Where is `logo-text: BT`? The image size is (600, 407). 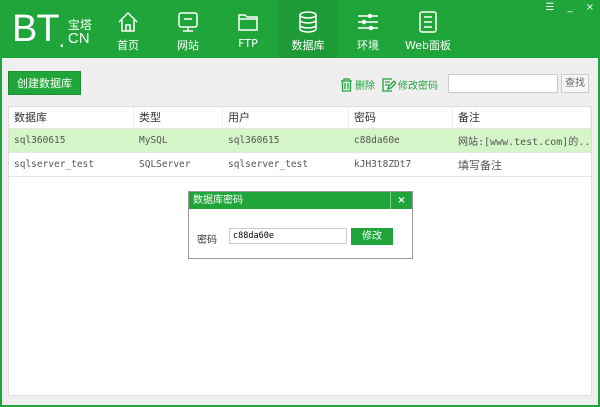
logo-text: BT is located at coordinates (36, 29).